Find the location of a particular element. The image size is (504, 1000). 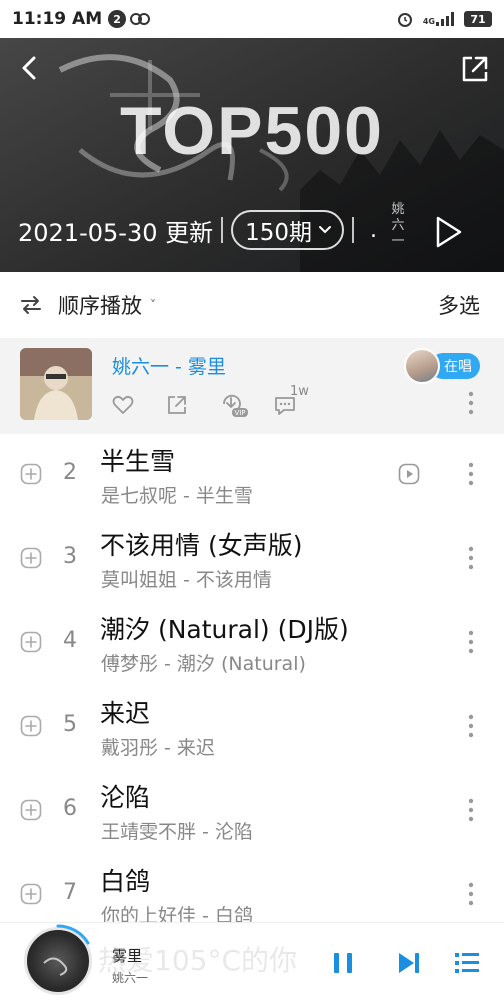

share-button is located at coordinates (475, 69).